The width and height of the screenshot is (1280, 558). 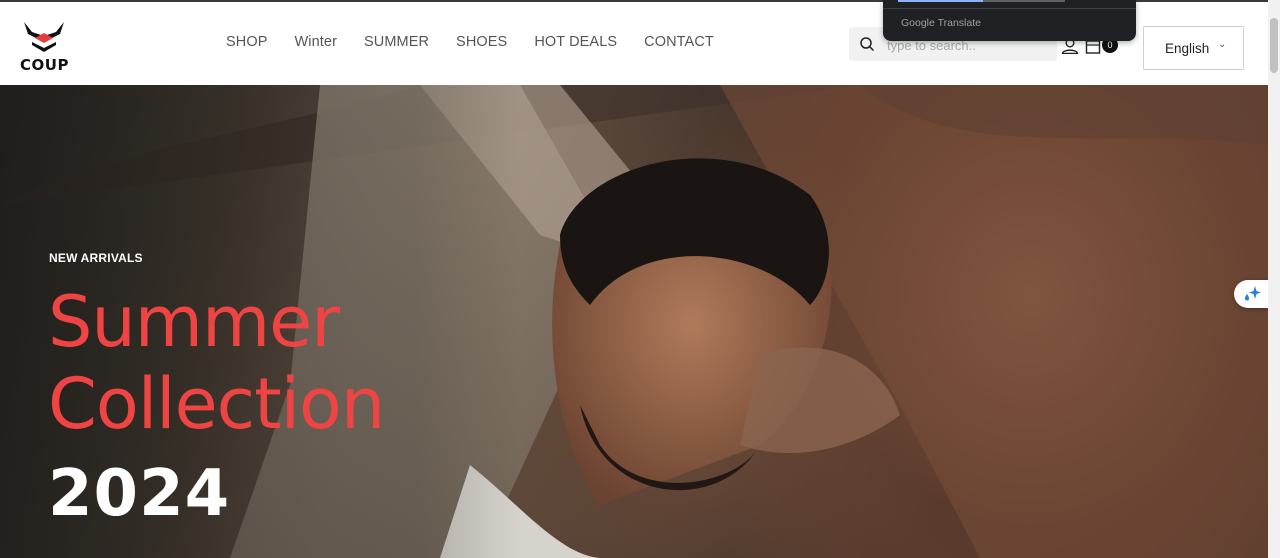 What do you see at coordinates (247, 42) in the screenshot?
I see `nav-item-shop: SHOP` at bounding box center [247, 42].